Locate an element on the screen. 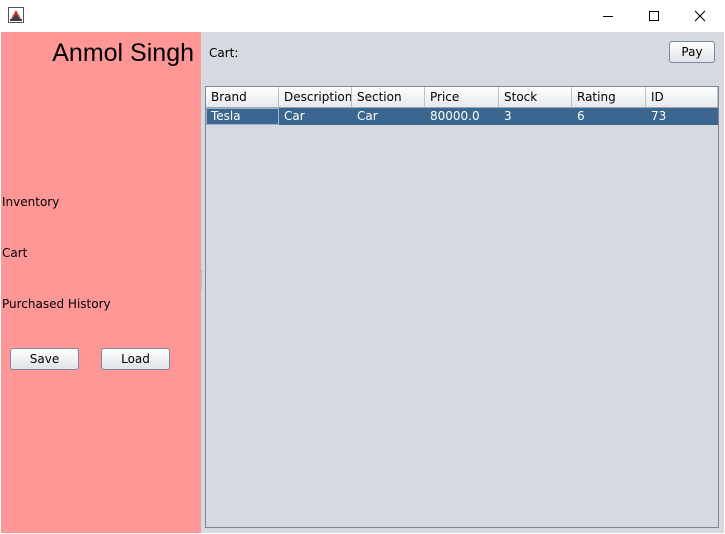 The width and height of the screenshot is (725, 534). table-cell-brand: Tesla is located at coordinates (242, 116).